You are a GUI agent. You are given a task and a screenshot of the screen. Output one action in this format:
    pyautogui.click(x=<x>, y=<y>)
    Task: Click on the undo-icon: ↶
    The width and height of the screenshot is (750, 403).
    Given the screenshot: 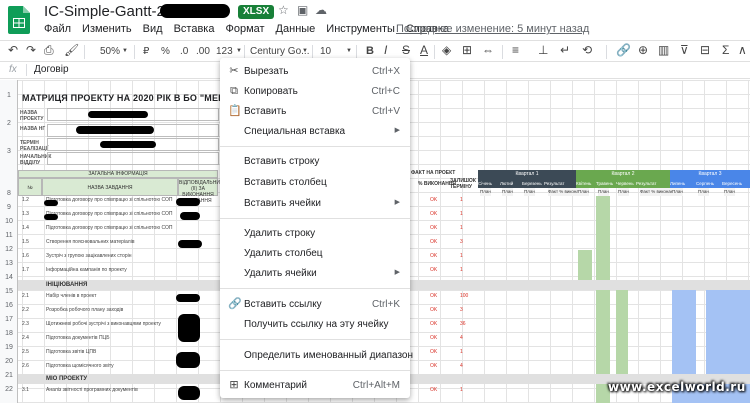 What is the action you would take?
    pyautogui.click(x=13, y=50)
    